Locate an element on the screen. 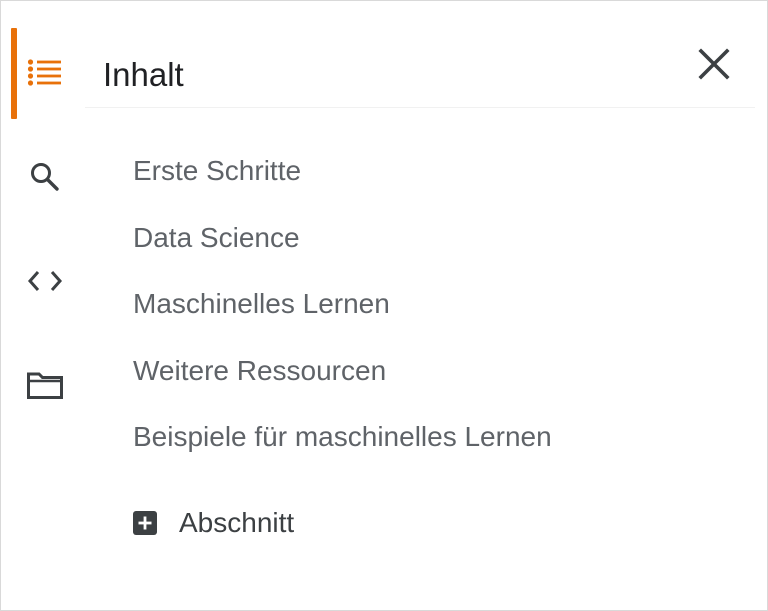  toc-item-data-science: Data Science is located at coordinates (342, 249).